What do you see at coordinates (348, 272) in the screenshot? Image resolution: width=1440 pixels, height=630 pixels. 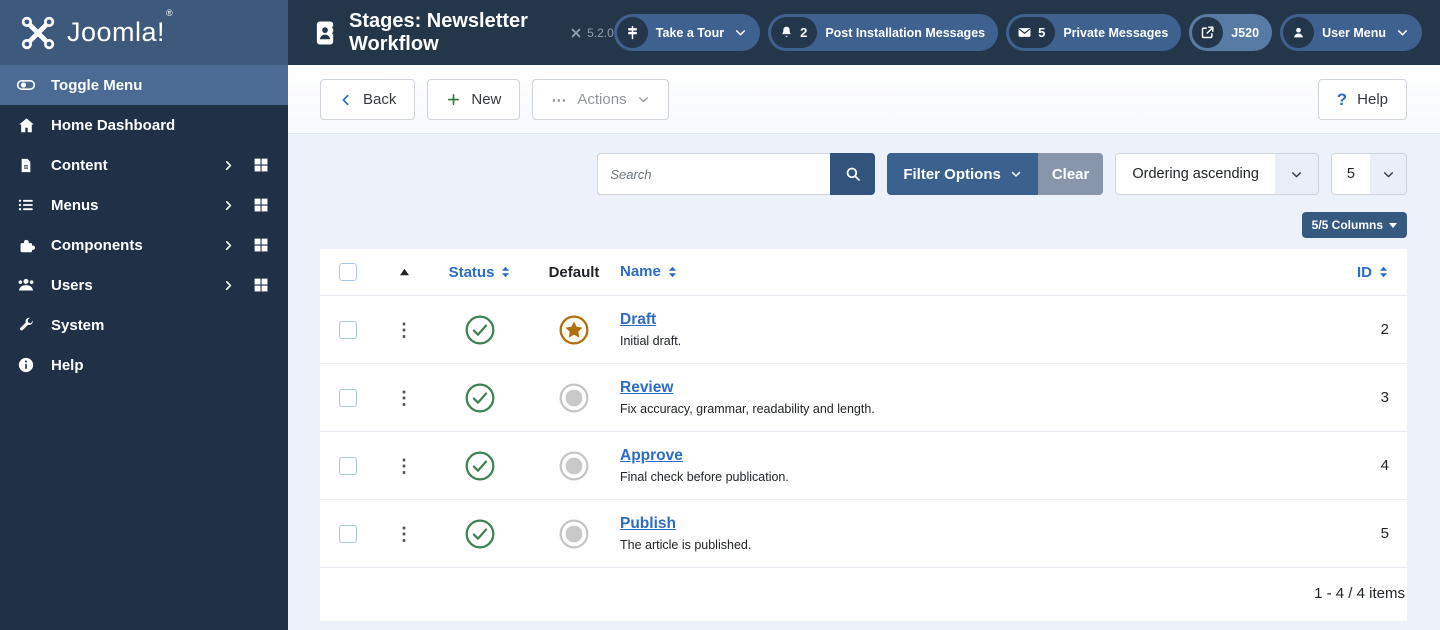 I see `select-all-checkbox` at bounding box center [348, 272].